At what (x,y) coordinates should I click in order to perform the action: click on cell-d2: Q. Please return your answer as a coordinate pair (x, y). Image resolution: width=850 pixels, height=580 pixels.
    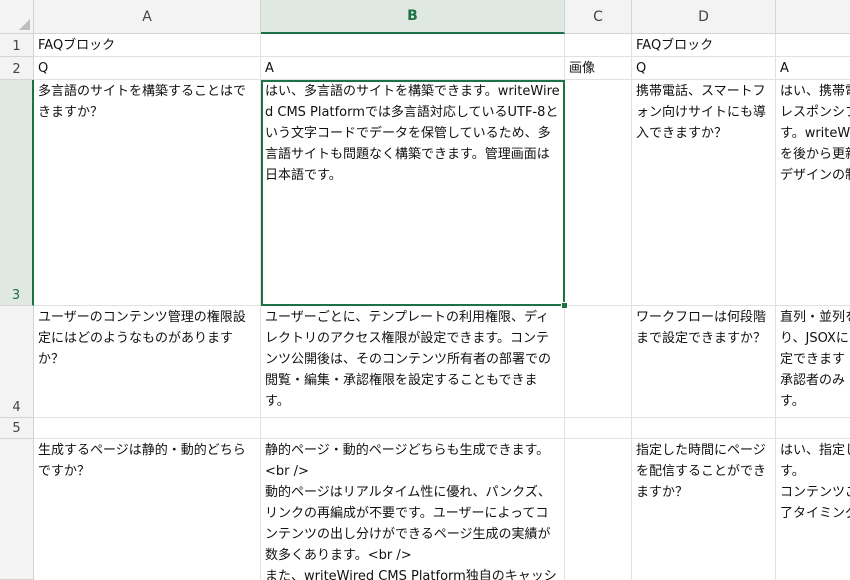
    Looking at the image, I should click on (704, 68).